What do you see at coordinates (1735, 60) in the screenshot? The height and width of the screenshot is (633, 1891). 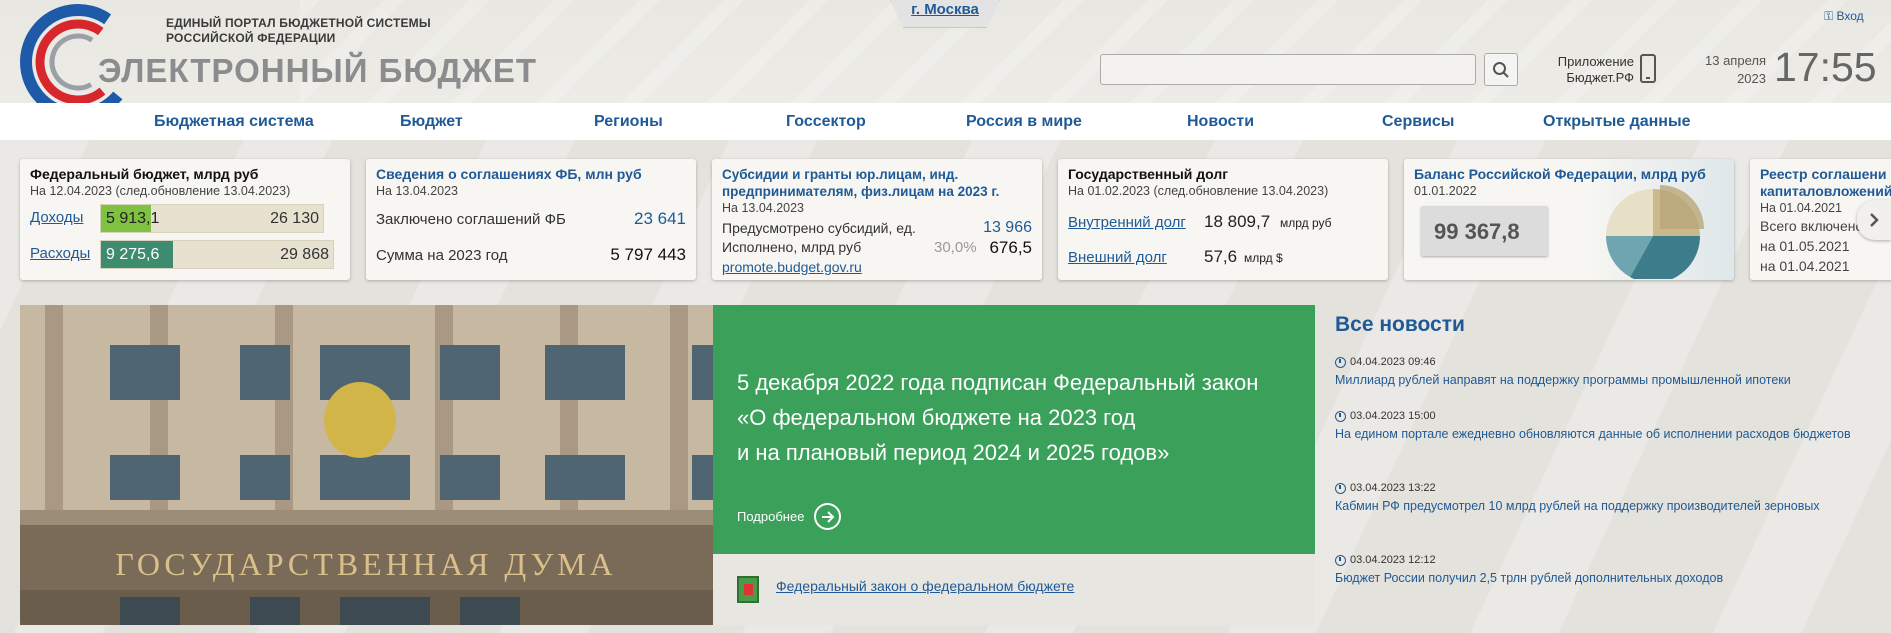 I see `date-day: 13 апреля` at bounding box center [1735, 60].